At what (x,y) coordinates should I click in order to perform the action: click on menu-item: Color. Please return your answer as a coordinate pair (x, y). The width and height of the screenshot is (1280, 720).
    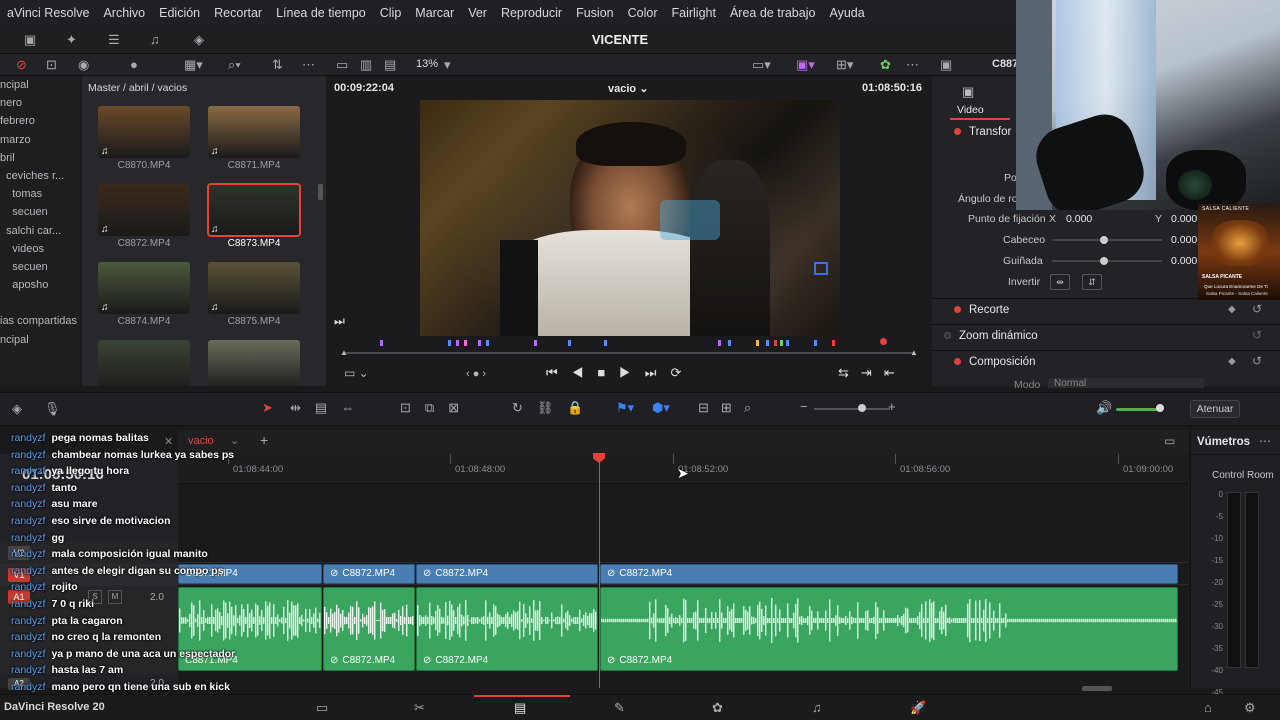
    Looking at the image, I should click on (643, 13).